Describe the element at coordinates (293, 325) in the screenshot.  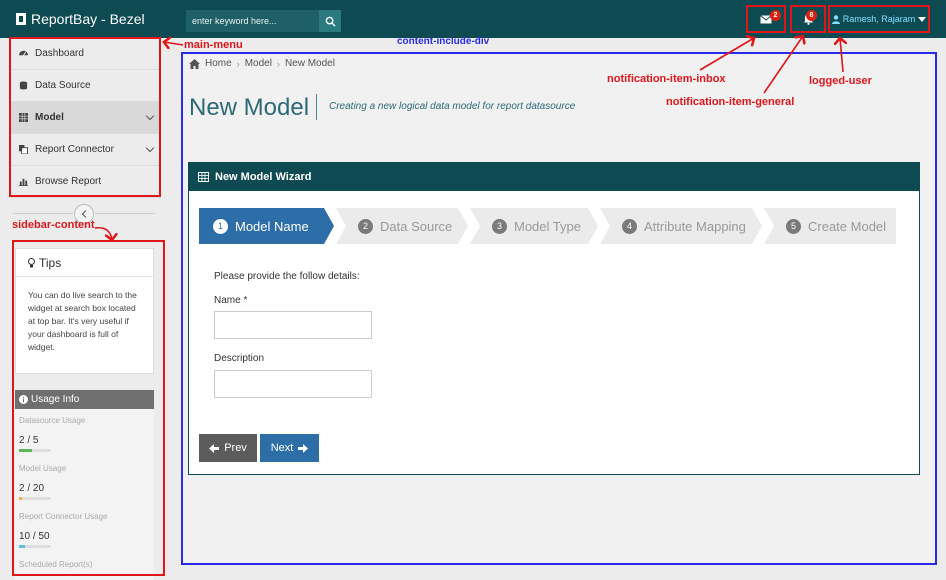
I see `name-input` at that location.